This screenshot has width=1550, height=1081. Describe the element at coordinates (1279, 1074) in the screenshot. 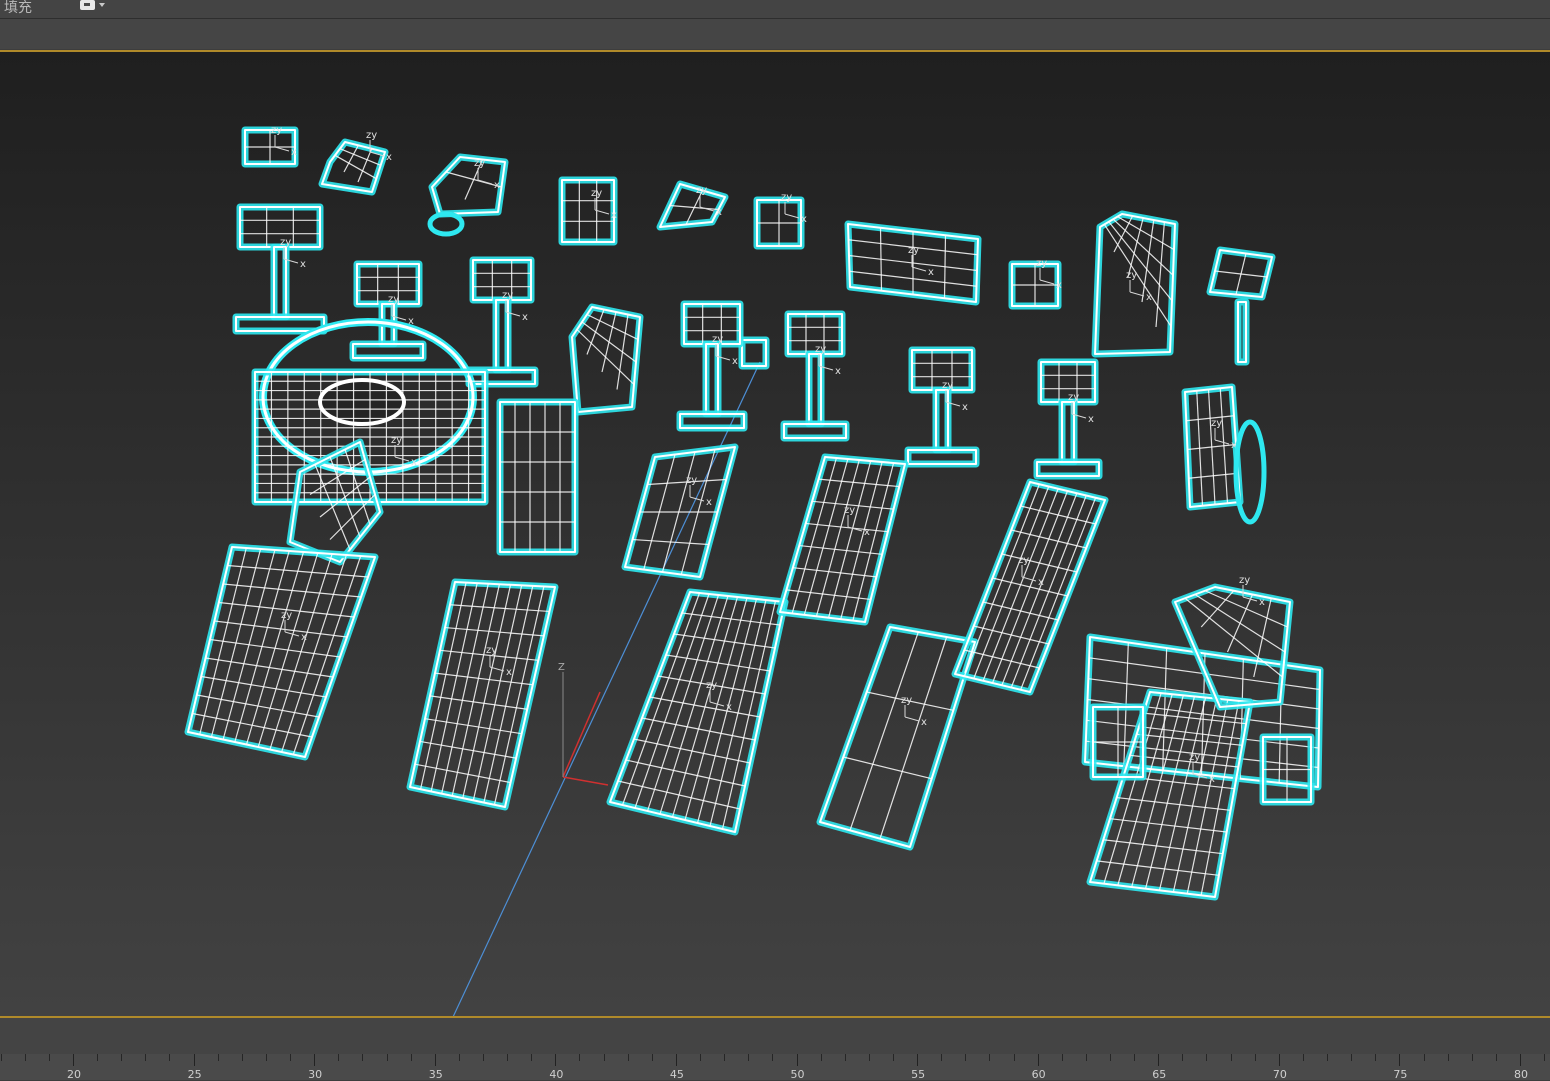

I see `ruler-label: 70` at that location.